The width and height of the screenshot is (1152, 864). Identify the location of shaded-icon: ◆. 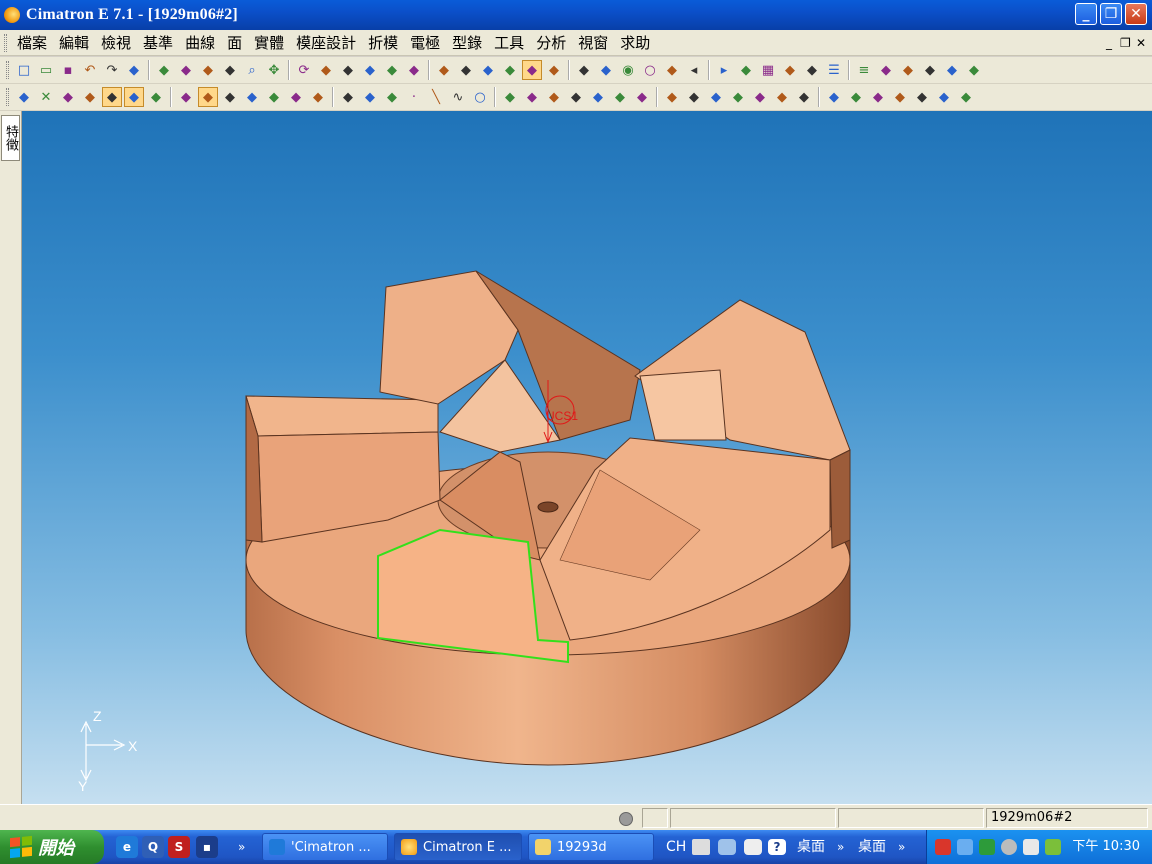
(532, 70).